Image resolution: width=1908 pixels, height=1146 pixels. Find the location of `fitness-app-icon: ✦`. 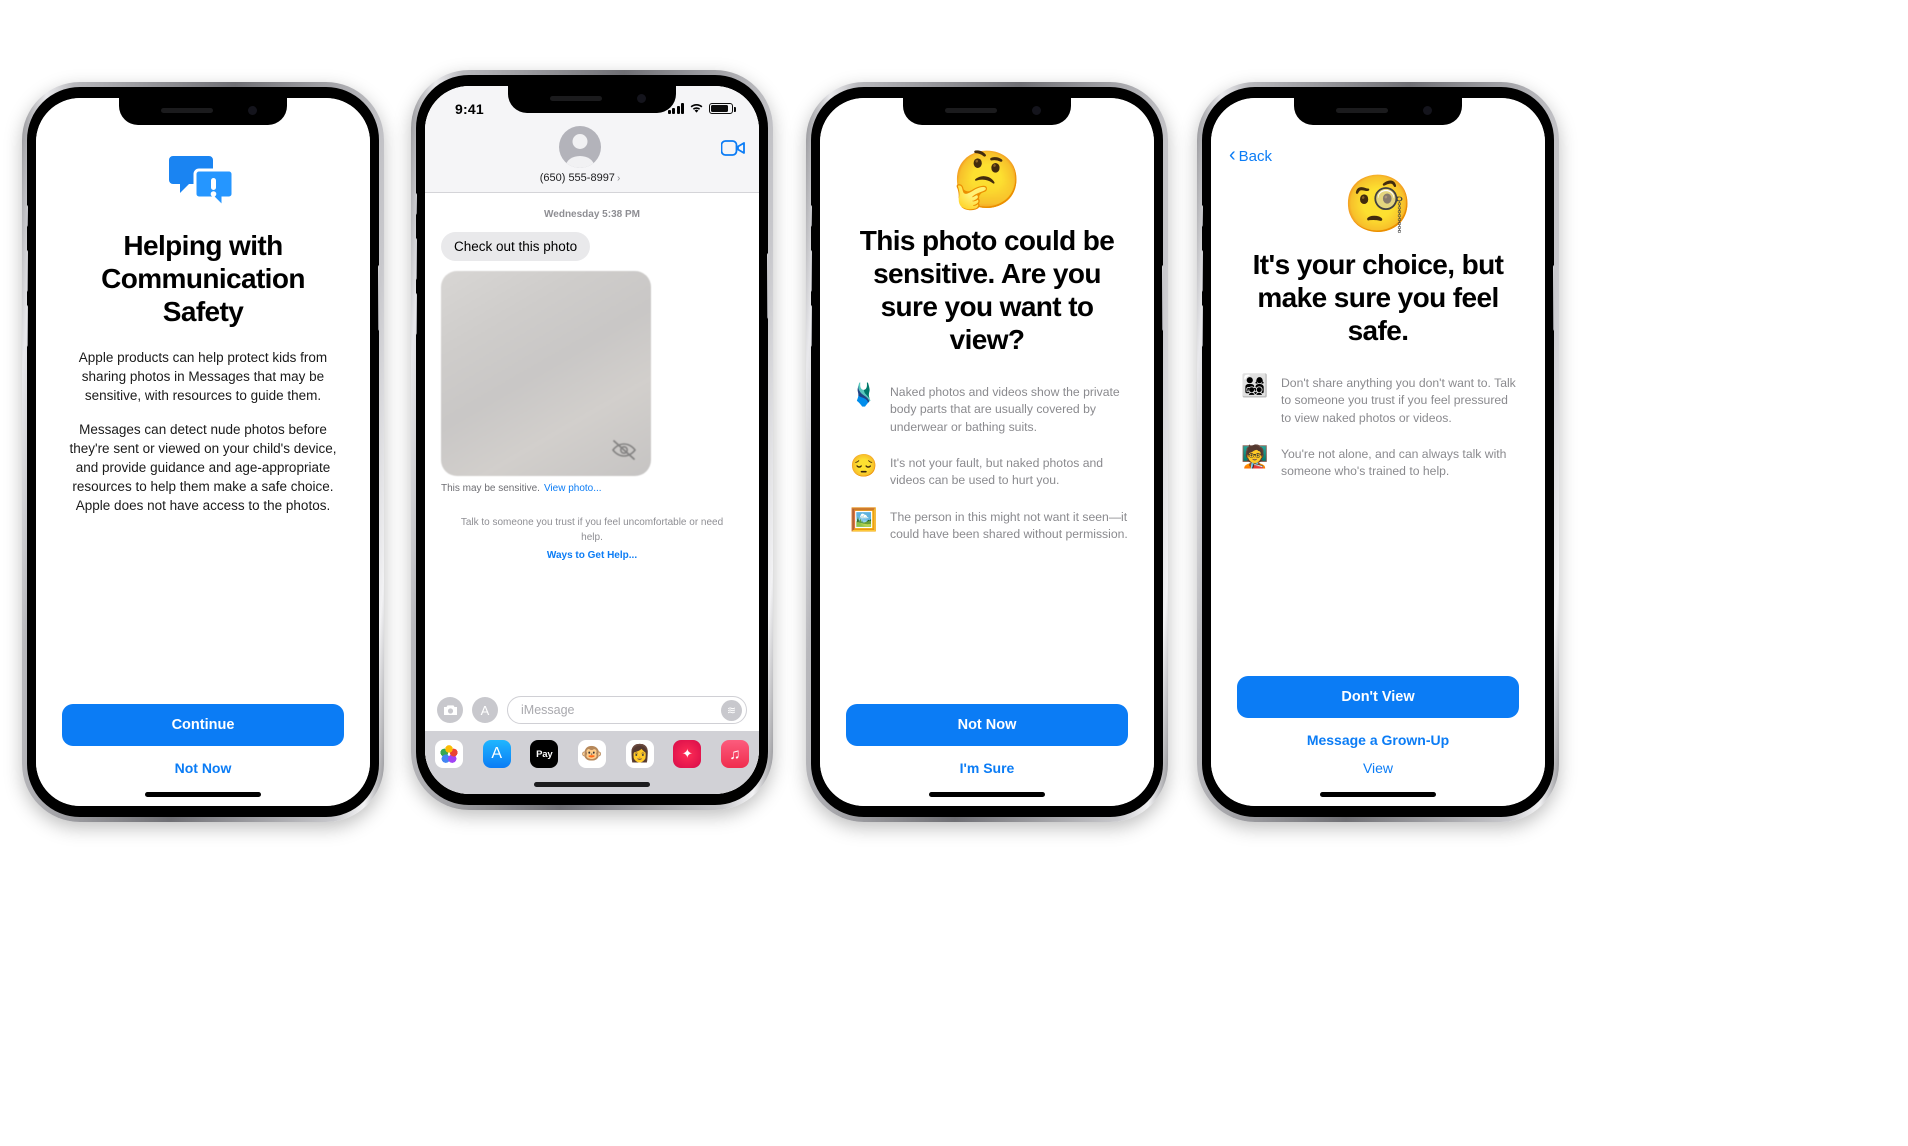

fitness-app-icon: ✦ is located at coordinates (687, 754).